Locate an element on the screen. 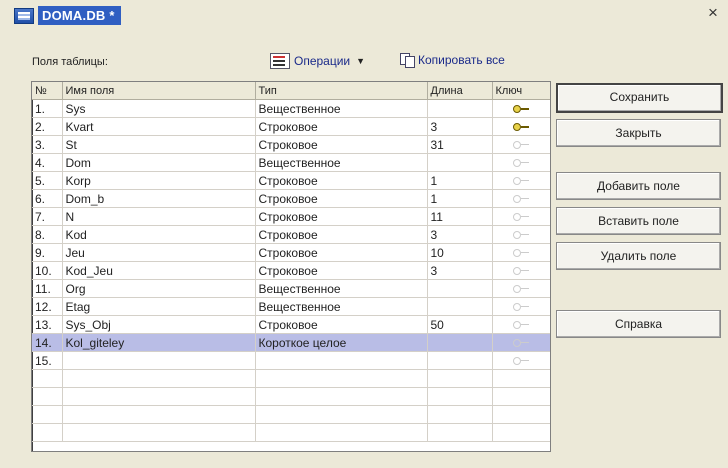 This screenshot has width=728, height=468. title-bar: DOMA.DB * × is located at coordinates (364, 16).